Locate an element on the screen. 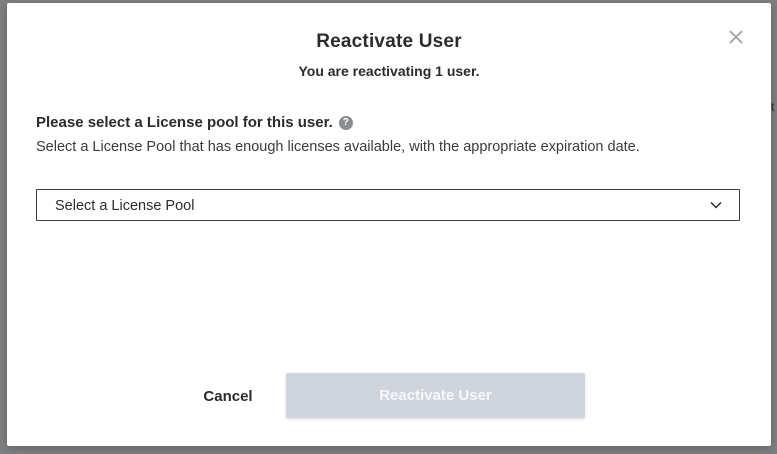  help-icon: ? is located at coordinates (345, 122).